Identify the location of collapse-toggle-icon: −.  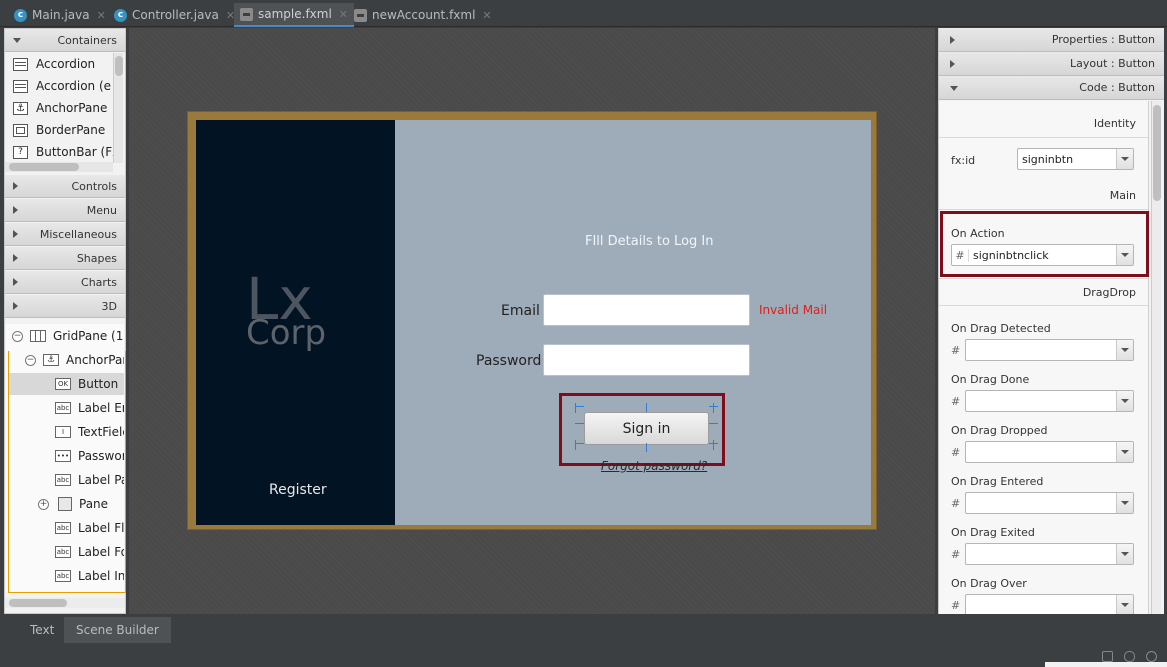
(17, 336).